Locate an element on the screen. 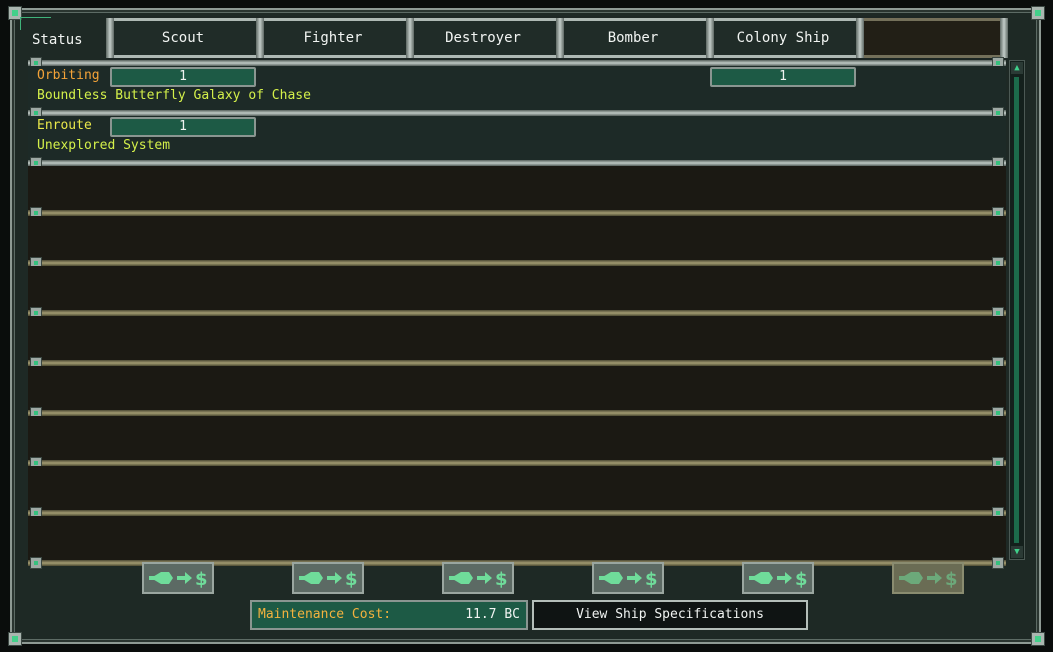  scroll-up-icon: ▲ is located at coordinates (1017, 68).